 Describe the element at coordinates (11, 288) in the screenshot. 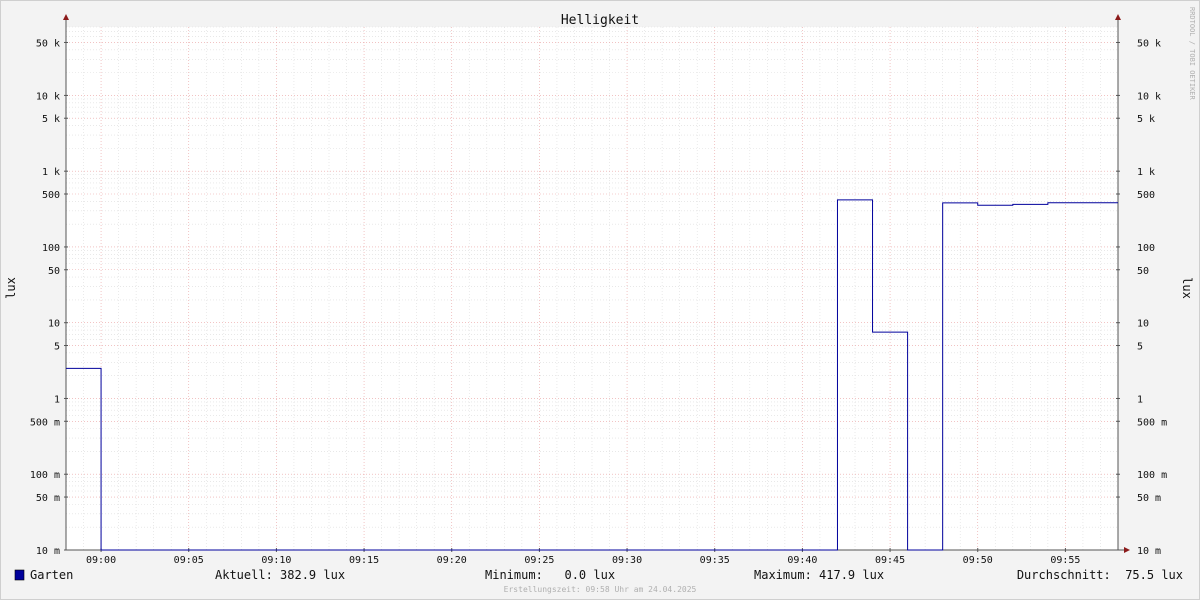

I see `y-axis-label-left: lux` at that location.